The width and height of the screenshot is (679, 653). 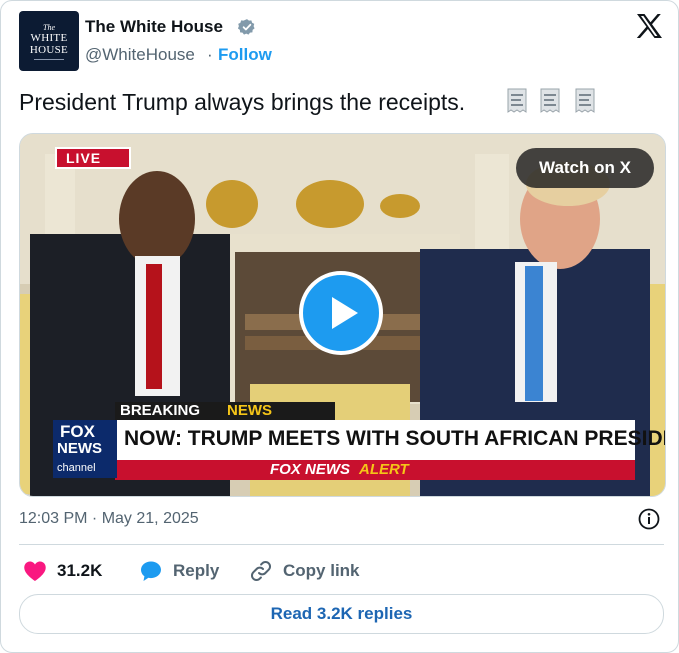 What do you see at coordinates (76, 468) in the screenshot?
I see `fox-logo-line3: channel` at bounding box center [76, 468].